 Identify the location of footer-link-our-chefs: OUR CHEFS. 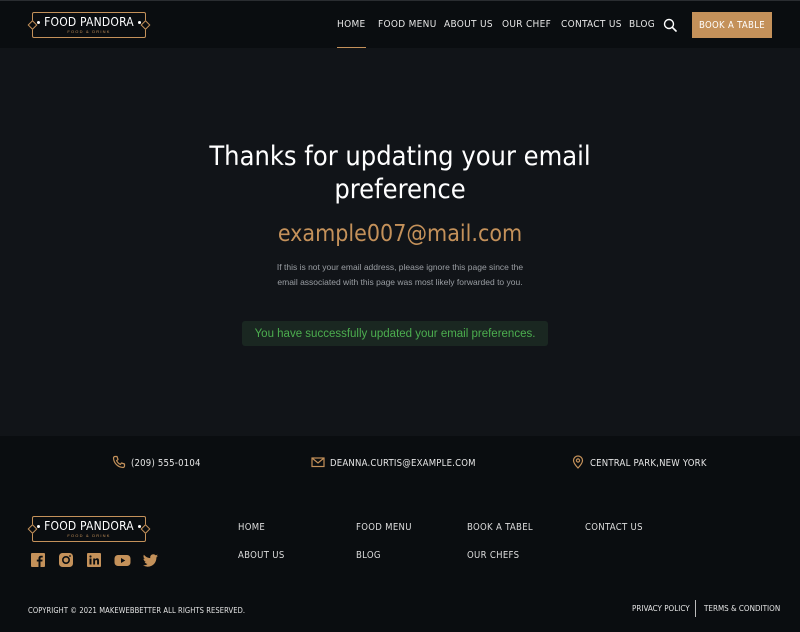
(493, 555).